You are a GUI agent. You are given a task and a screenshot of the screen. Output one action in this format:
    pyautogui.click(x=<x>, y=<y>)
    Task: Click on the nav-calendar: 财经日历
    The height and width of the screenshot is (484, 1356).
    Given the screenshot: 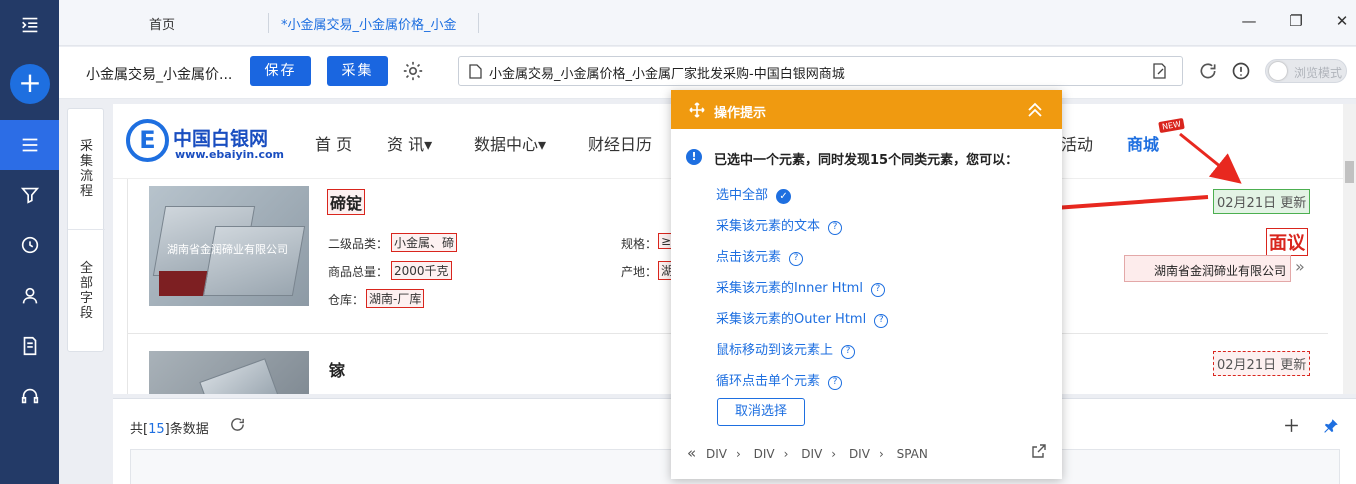 What is the action you would take?
    pyautogui.click(x=620, y=143)
    